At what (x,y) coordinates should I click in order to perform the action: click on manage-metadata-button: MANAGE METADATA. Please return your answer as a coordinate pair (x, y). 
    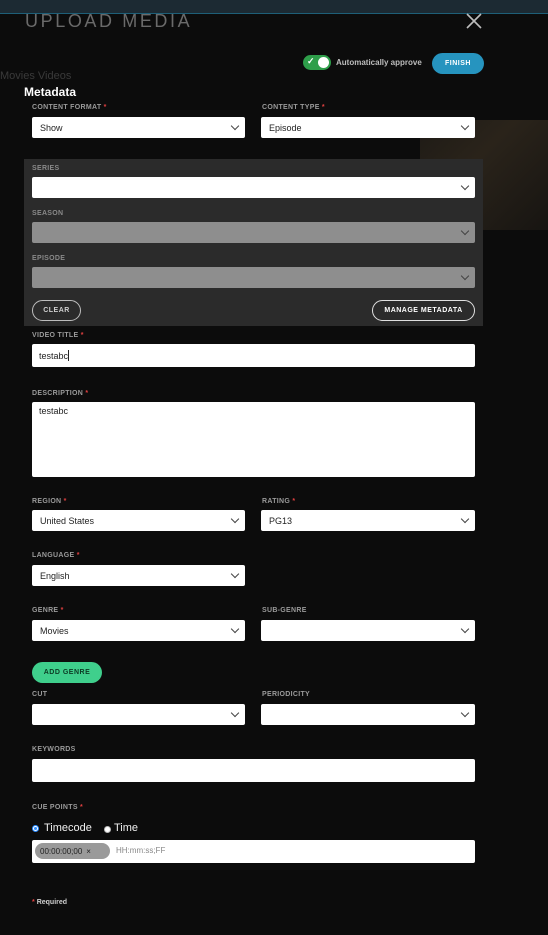
    Looking at the image, I should click on (423, 310).